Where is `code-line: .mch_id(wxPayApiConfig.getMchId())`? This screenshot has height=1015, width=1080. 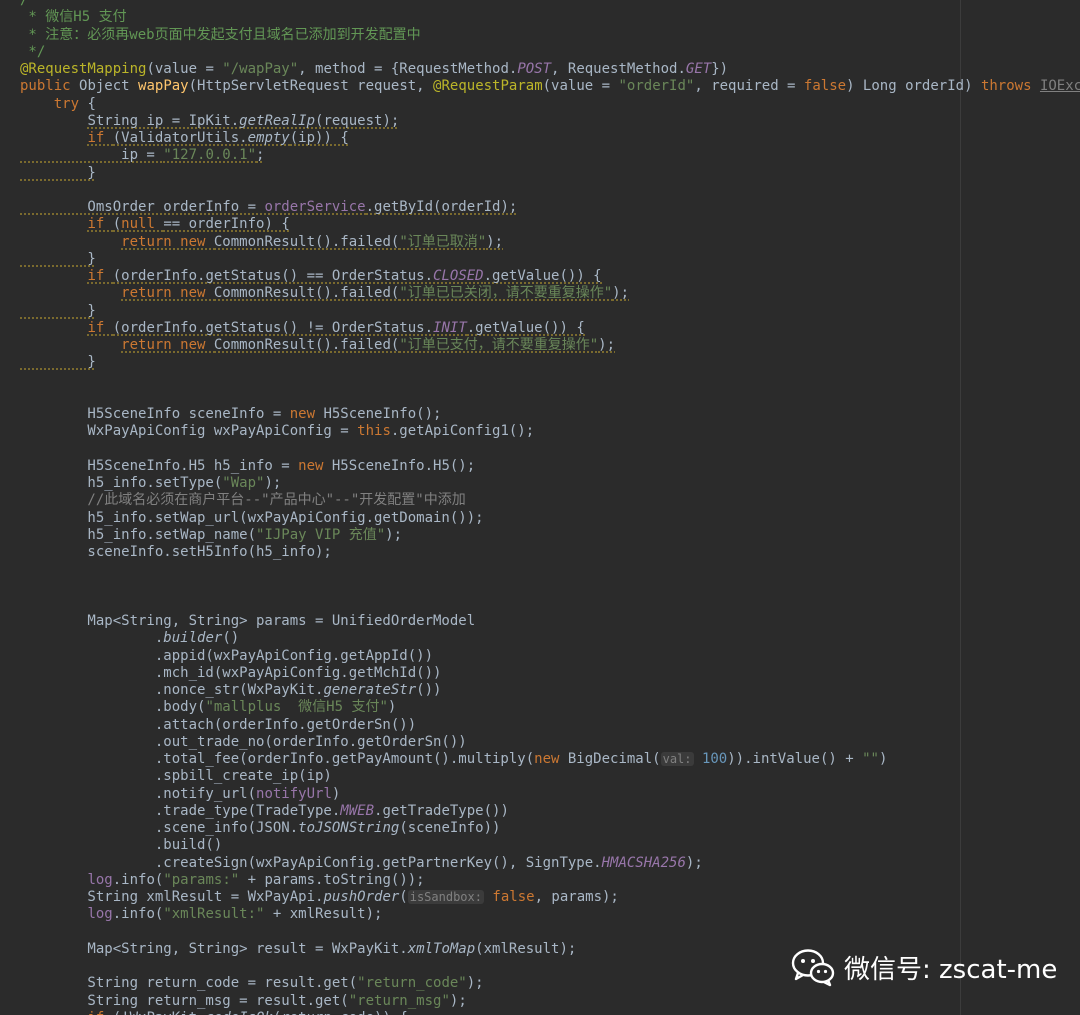
code-line: .mch_id(wxPayApiConfig.getMchId()) is located at coordinates (550, 673).